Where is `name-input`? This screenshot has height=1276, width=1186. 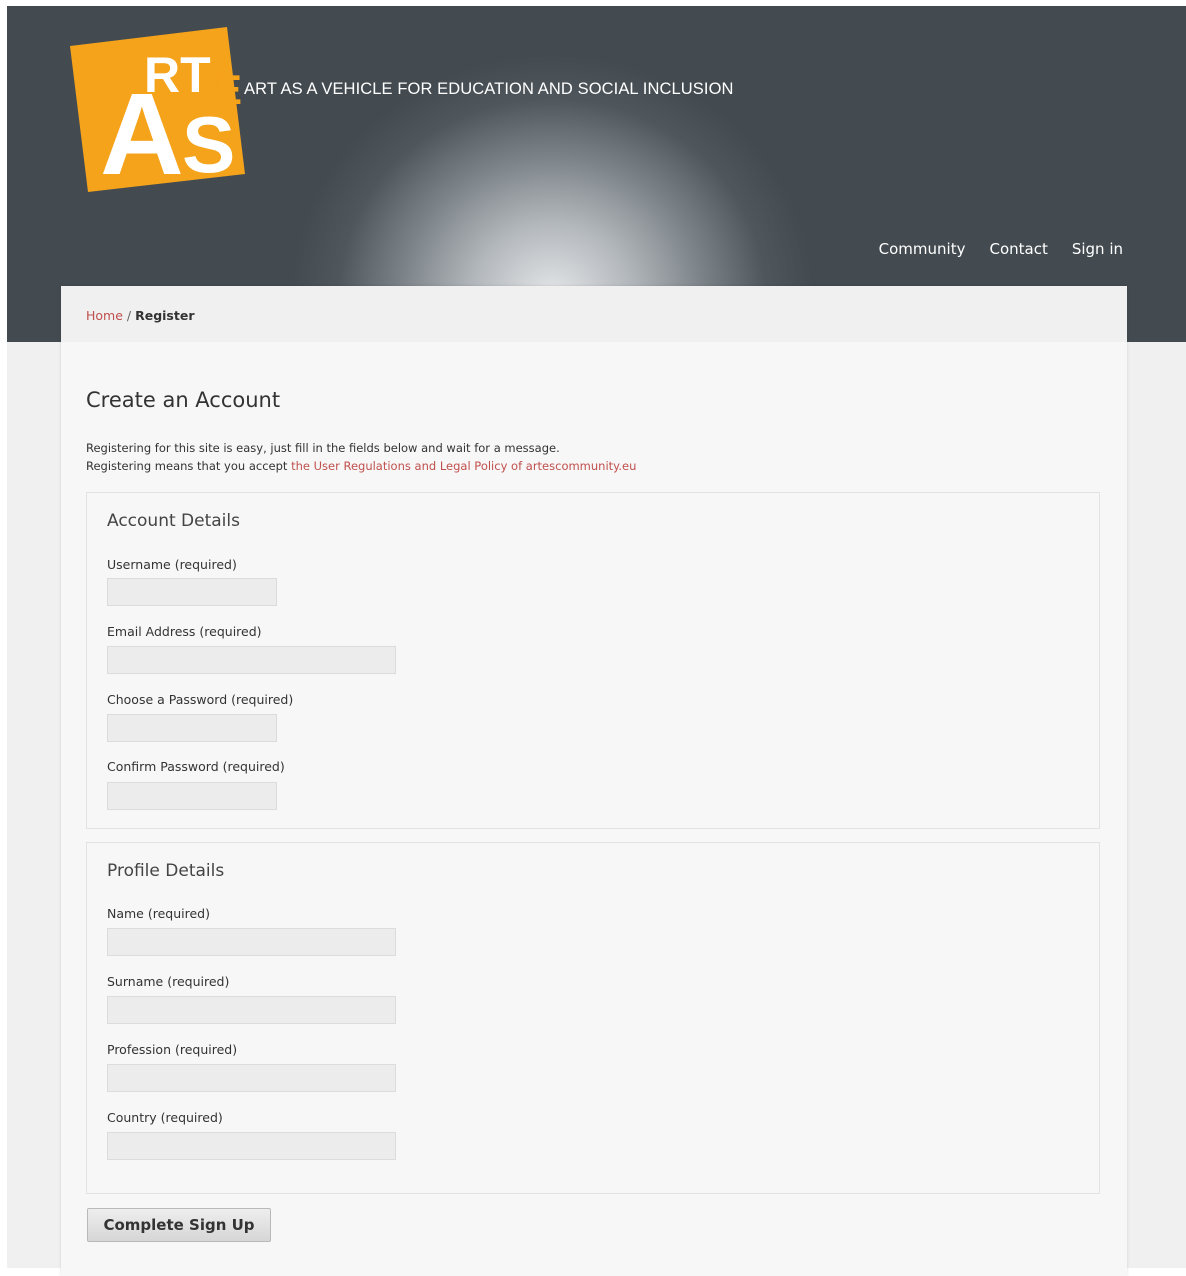 name-input is located at coordinates (251, 942).